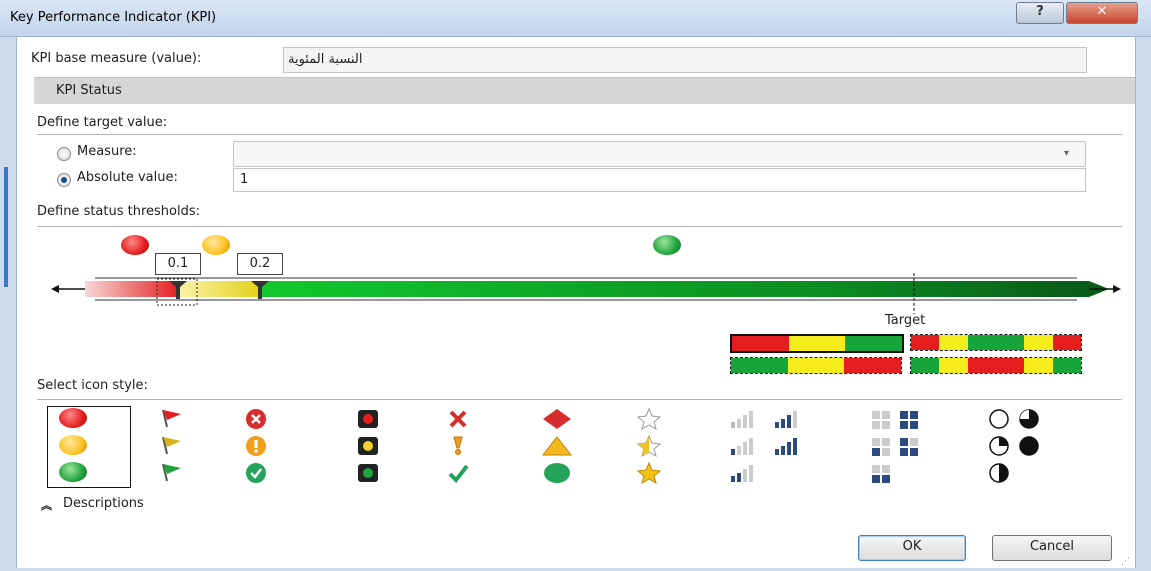 Image resolution: width=1151 pixels, height=571 pixels. Describe the element at coordinates (999, 419) in the screenshot. I see `quarter-empty-icon` at that location.